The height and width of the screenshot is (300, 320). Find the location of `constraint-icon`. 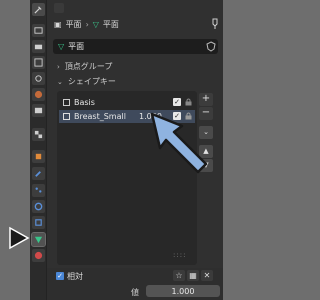

constraint-icon is located at coordinates (38, 222).